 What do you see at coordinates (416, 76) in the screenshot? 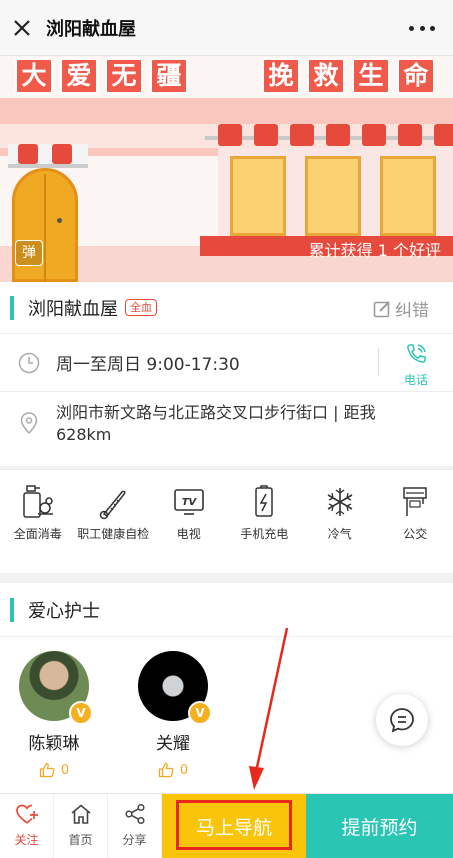
I see `slogan-char: 命` at bounding box center [416, 76].